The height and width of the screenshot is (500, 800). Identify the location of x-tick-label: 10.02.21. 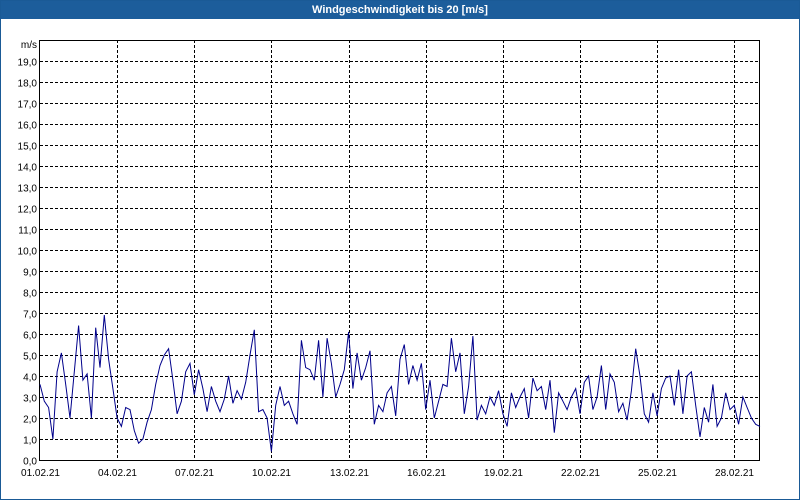
(271, 473).